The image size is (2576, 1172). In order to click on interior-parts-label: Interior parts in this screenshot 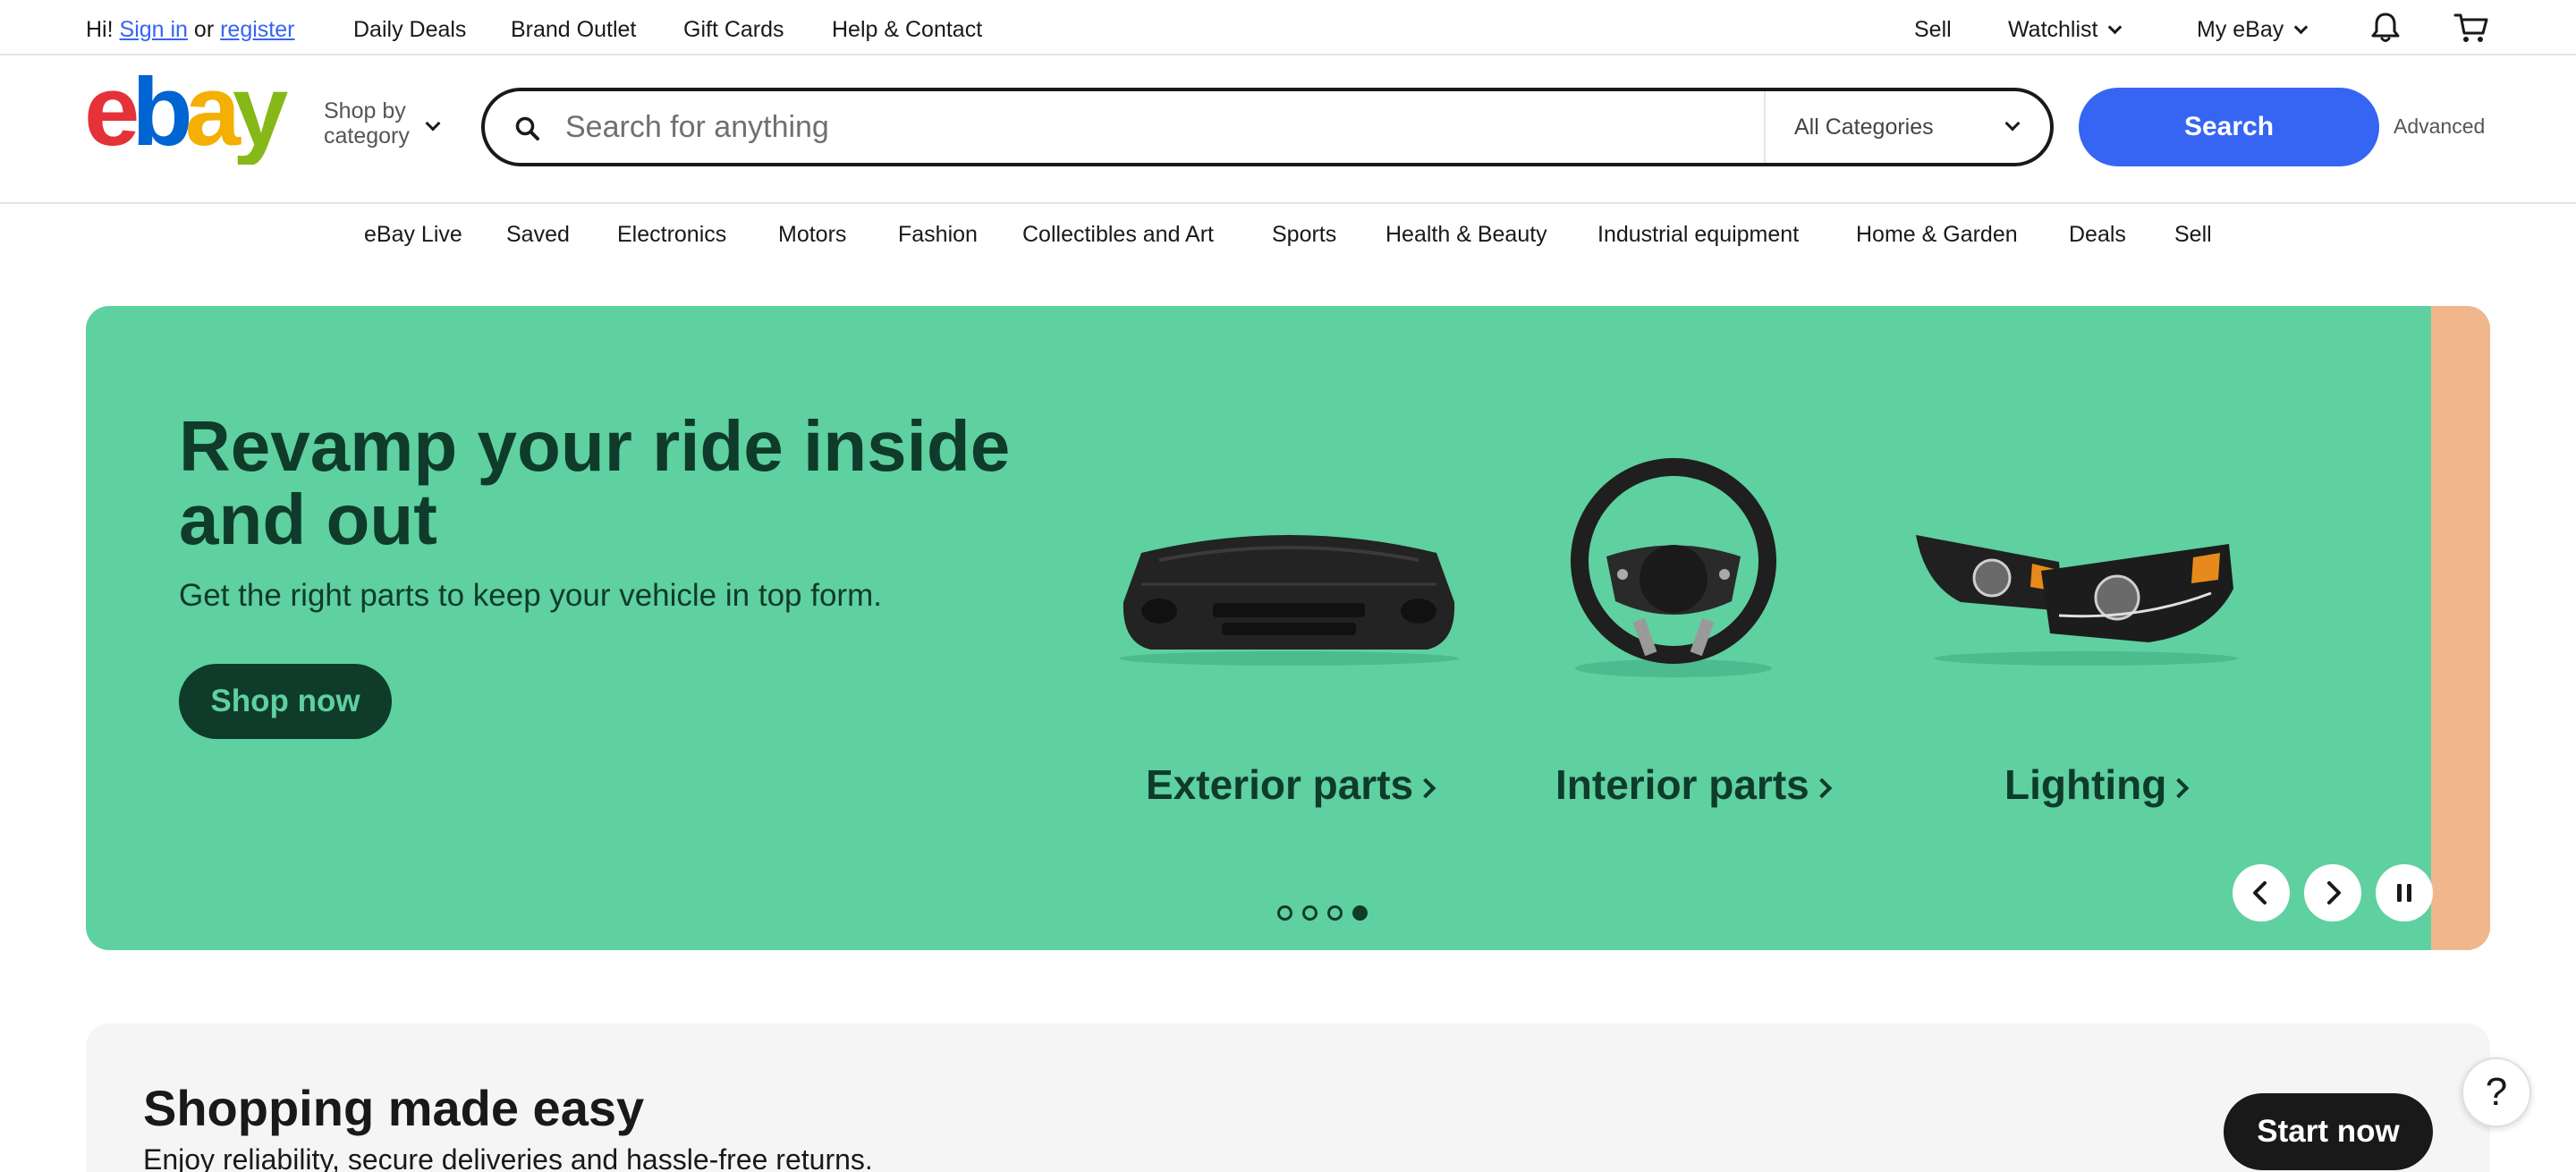, I will do `click(1682, 785)`.